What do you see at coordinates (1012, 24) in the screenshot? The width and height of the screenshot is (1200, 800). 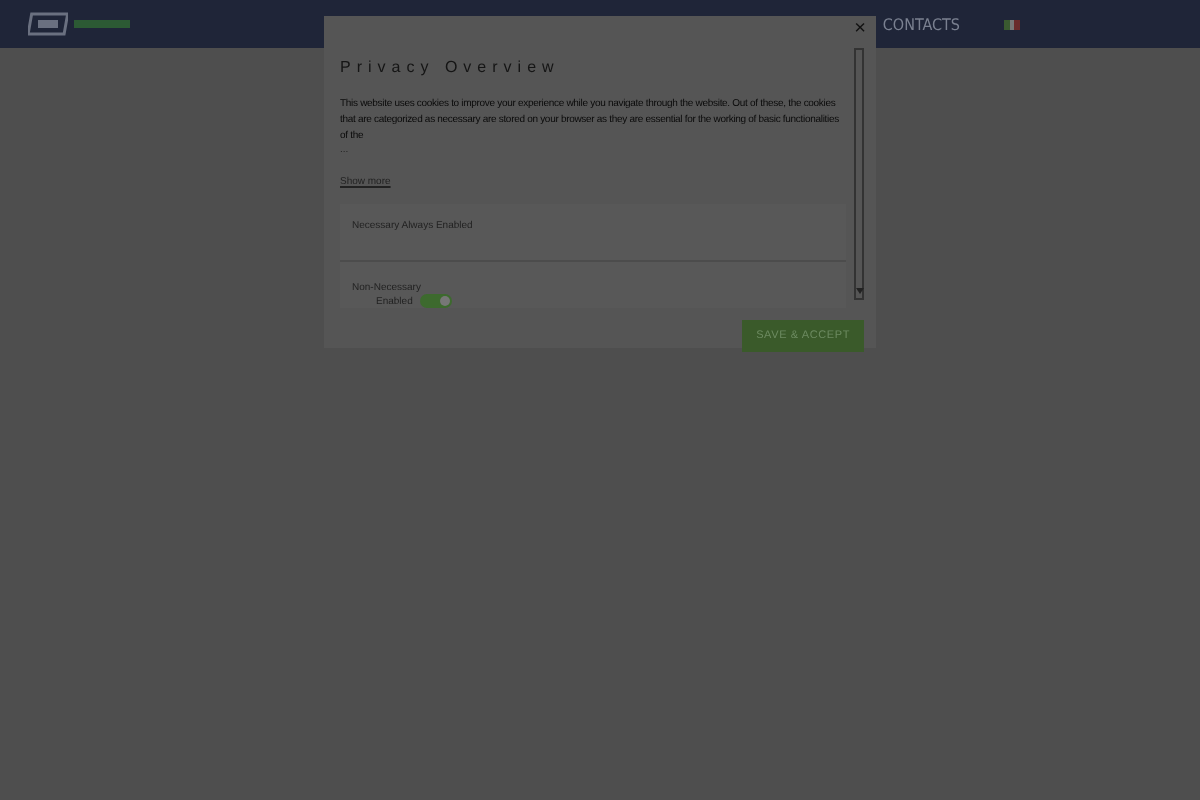 I see `flag-icon` at bounding box center [1012, 24].